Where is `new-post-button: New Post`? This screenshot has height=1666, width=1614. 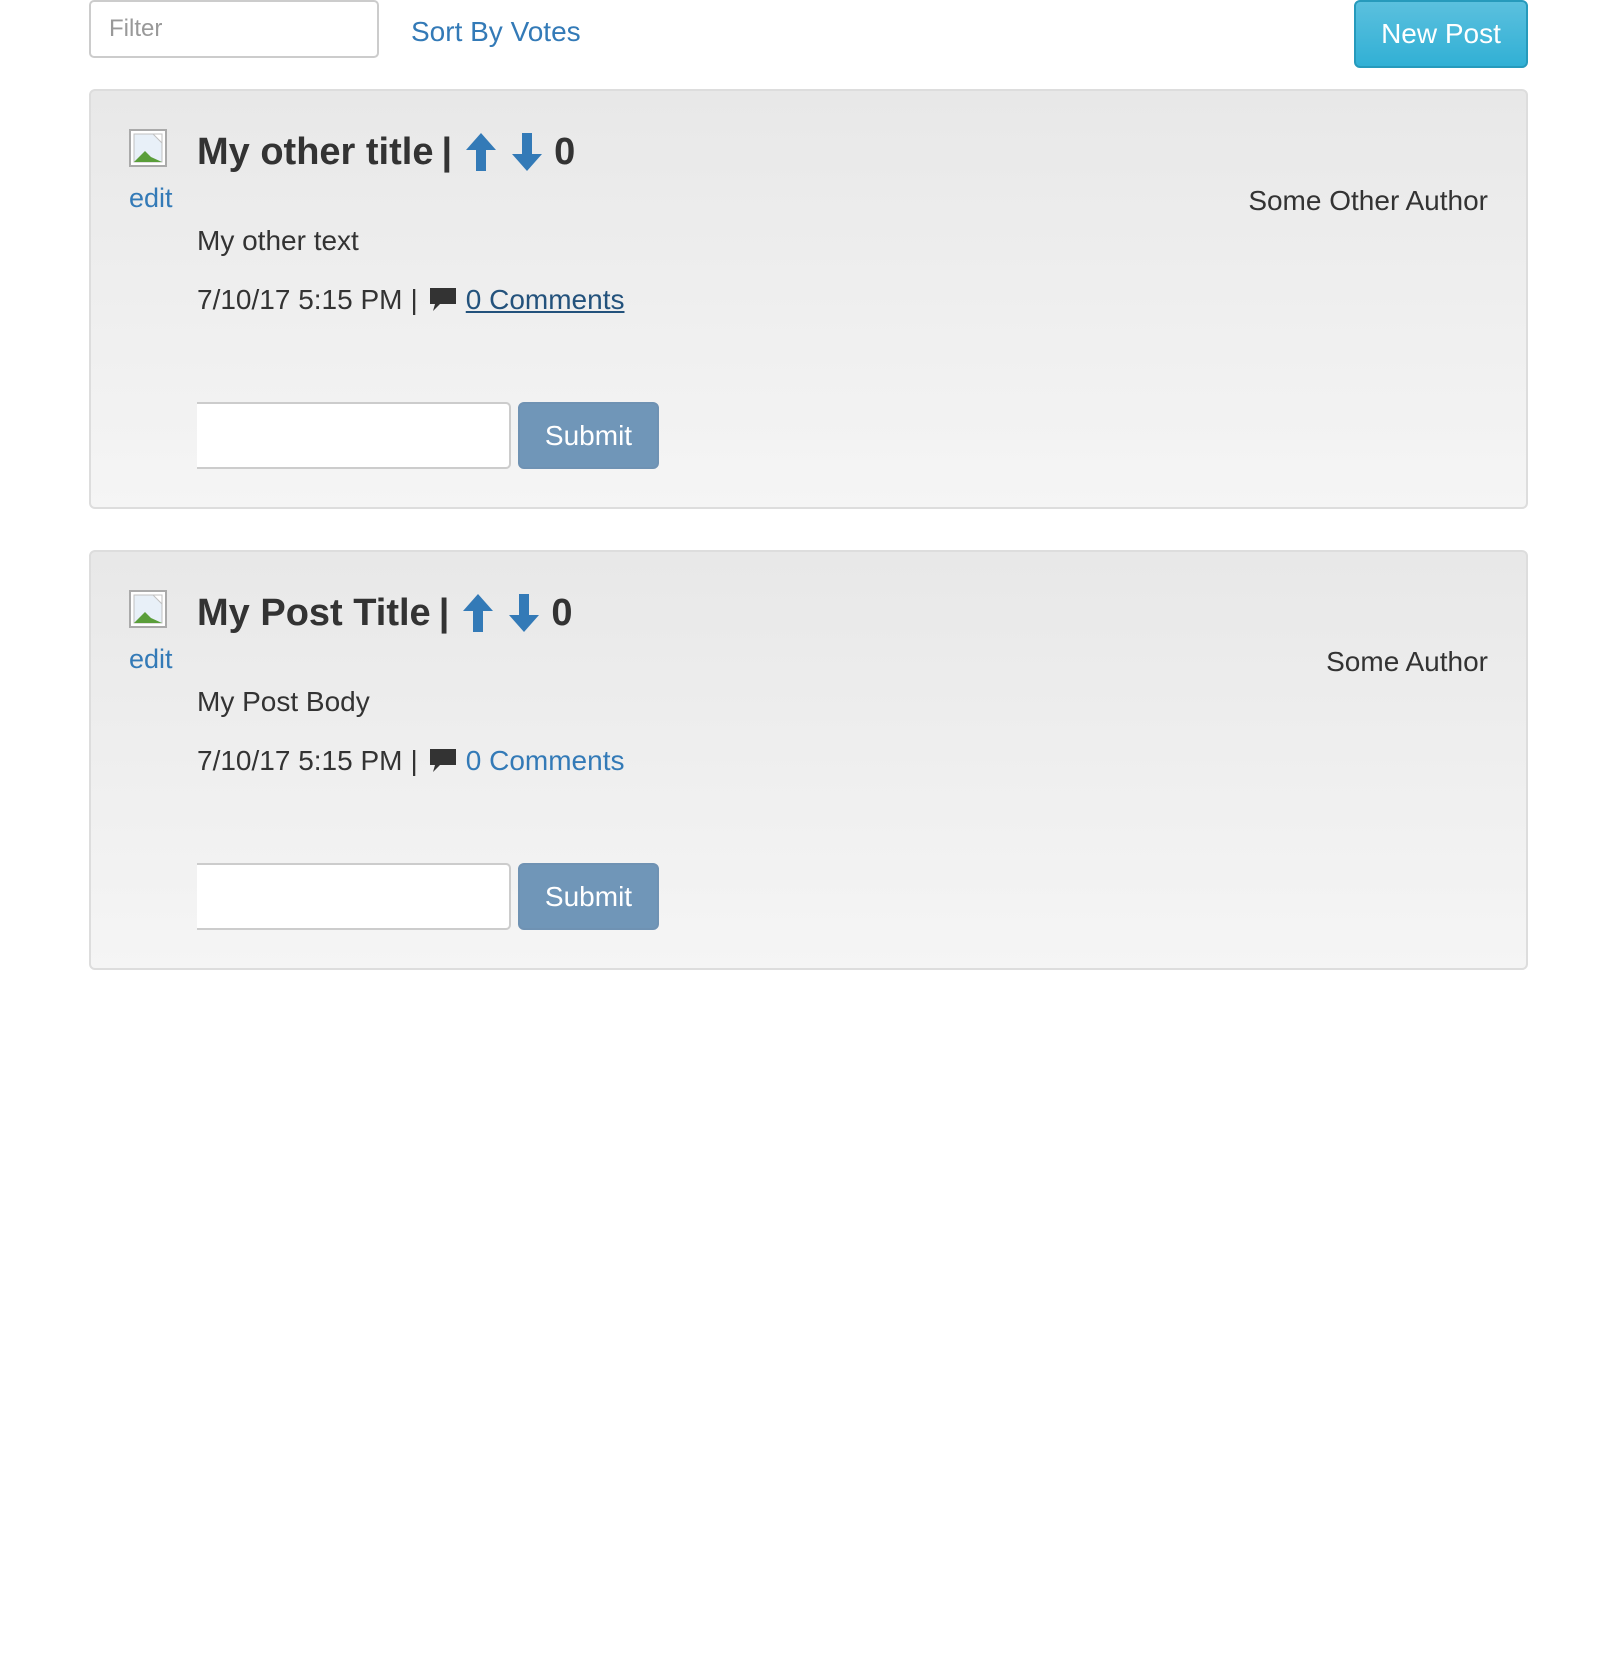 new-post-button: New Post is located at coordinates (1441, 34).